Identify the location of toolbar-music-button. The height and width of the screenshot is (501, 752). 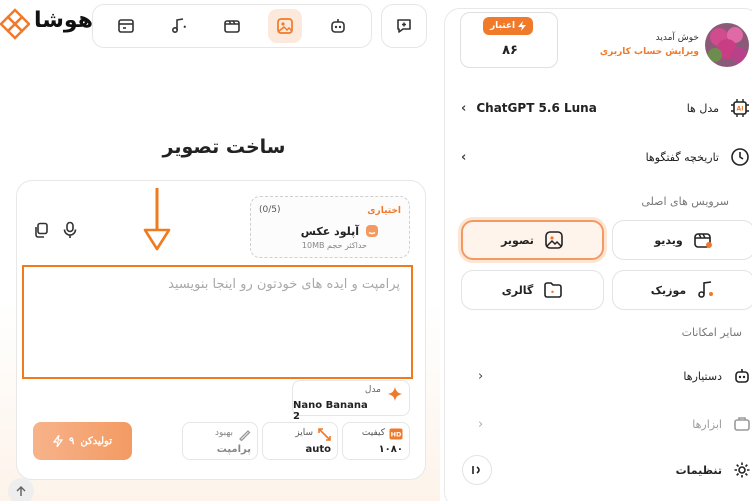
(179, 26).